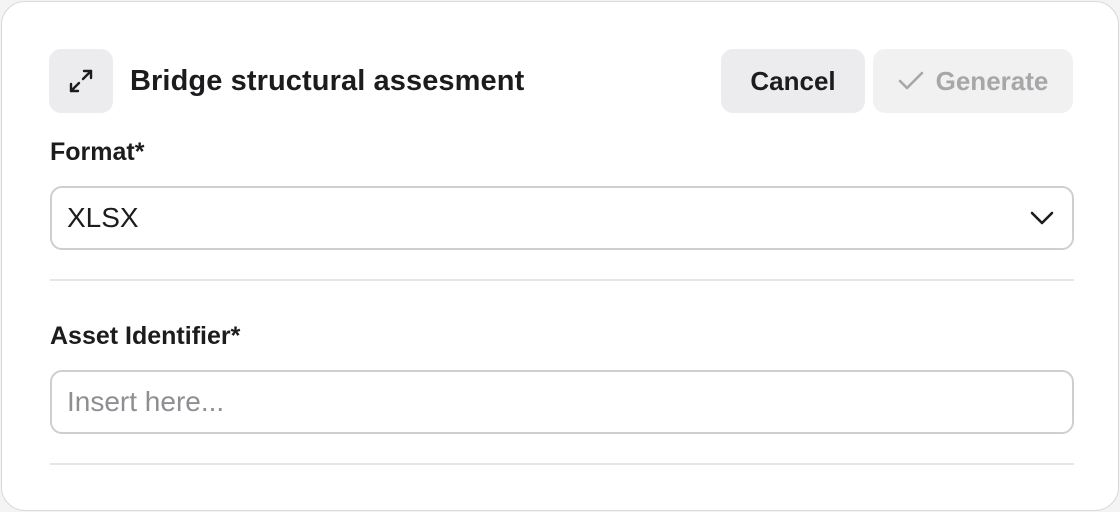 Image resolution: width=1120 pixels, height=512 pixels. Describe the element at coordinates (910, 80) in the screenshot. I see `check-icon` at that location.